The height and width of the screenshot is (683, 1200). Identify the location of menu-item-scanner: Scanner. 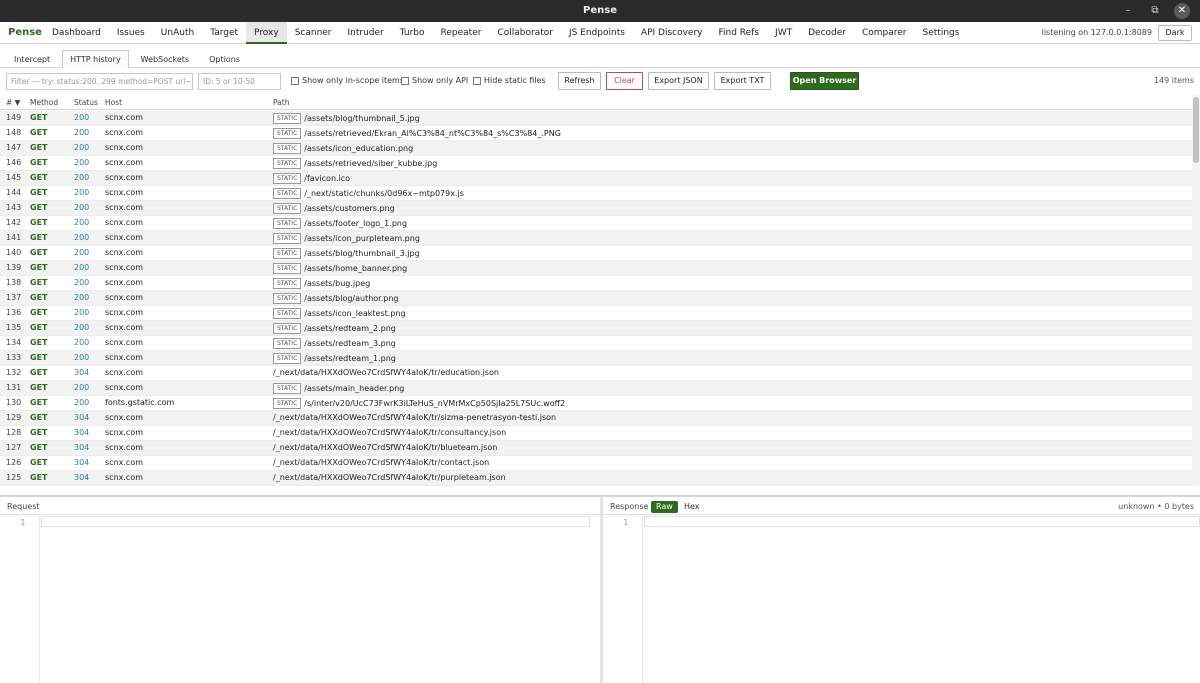
(313, 33).